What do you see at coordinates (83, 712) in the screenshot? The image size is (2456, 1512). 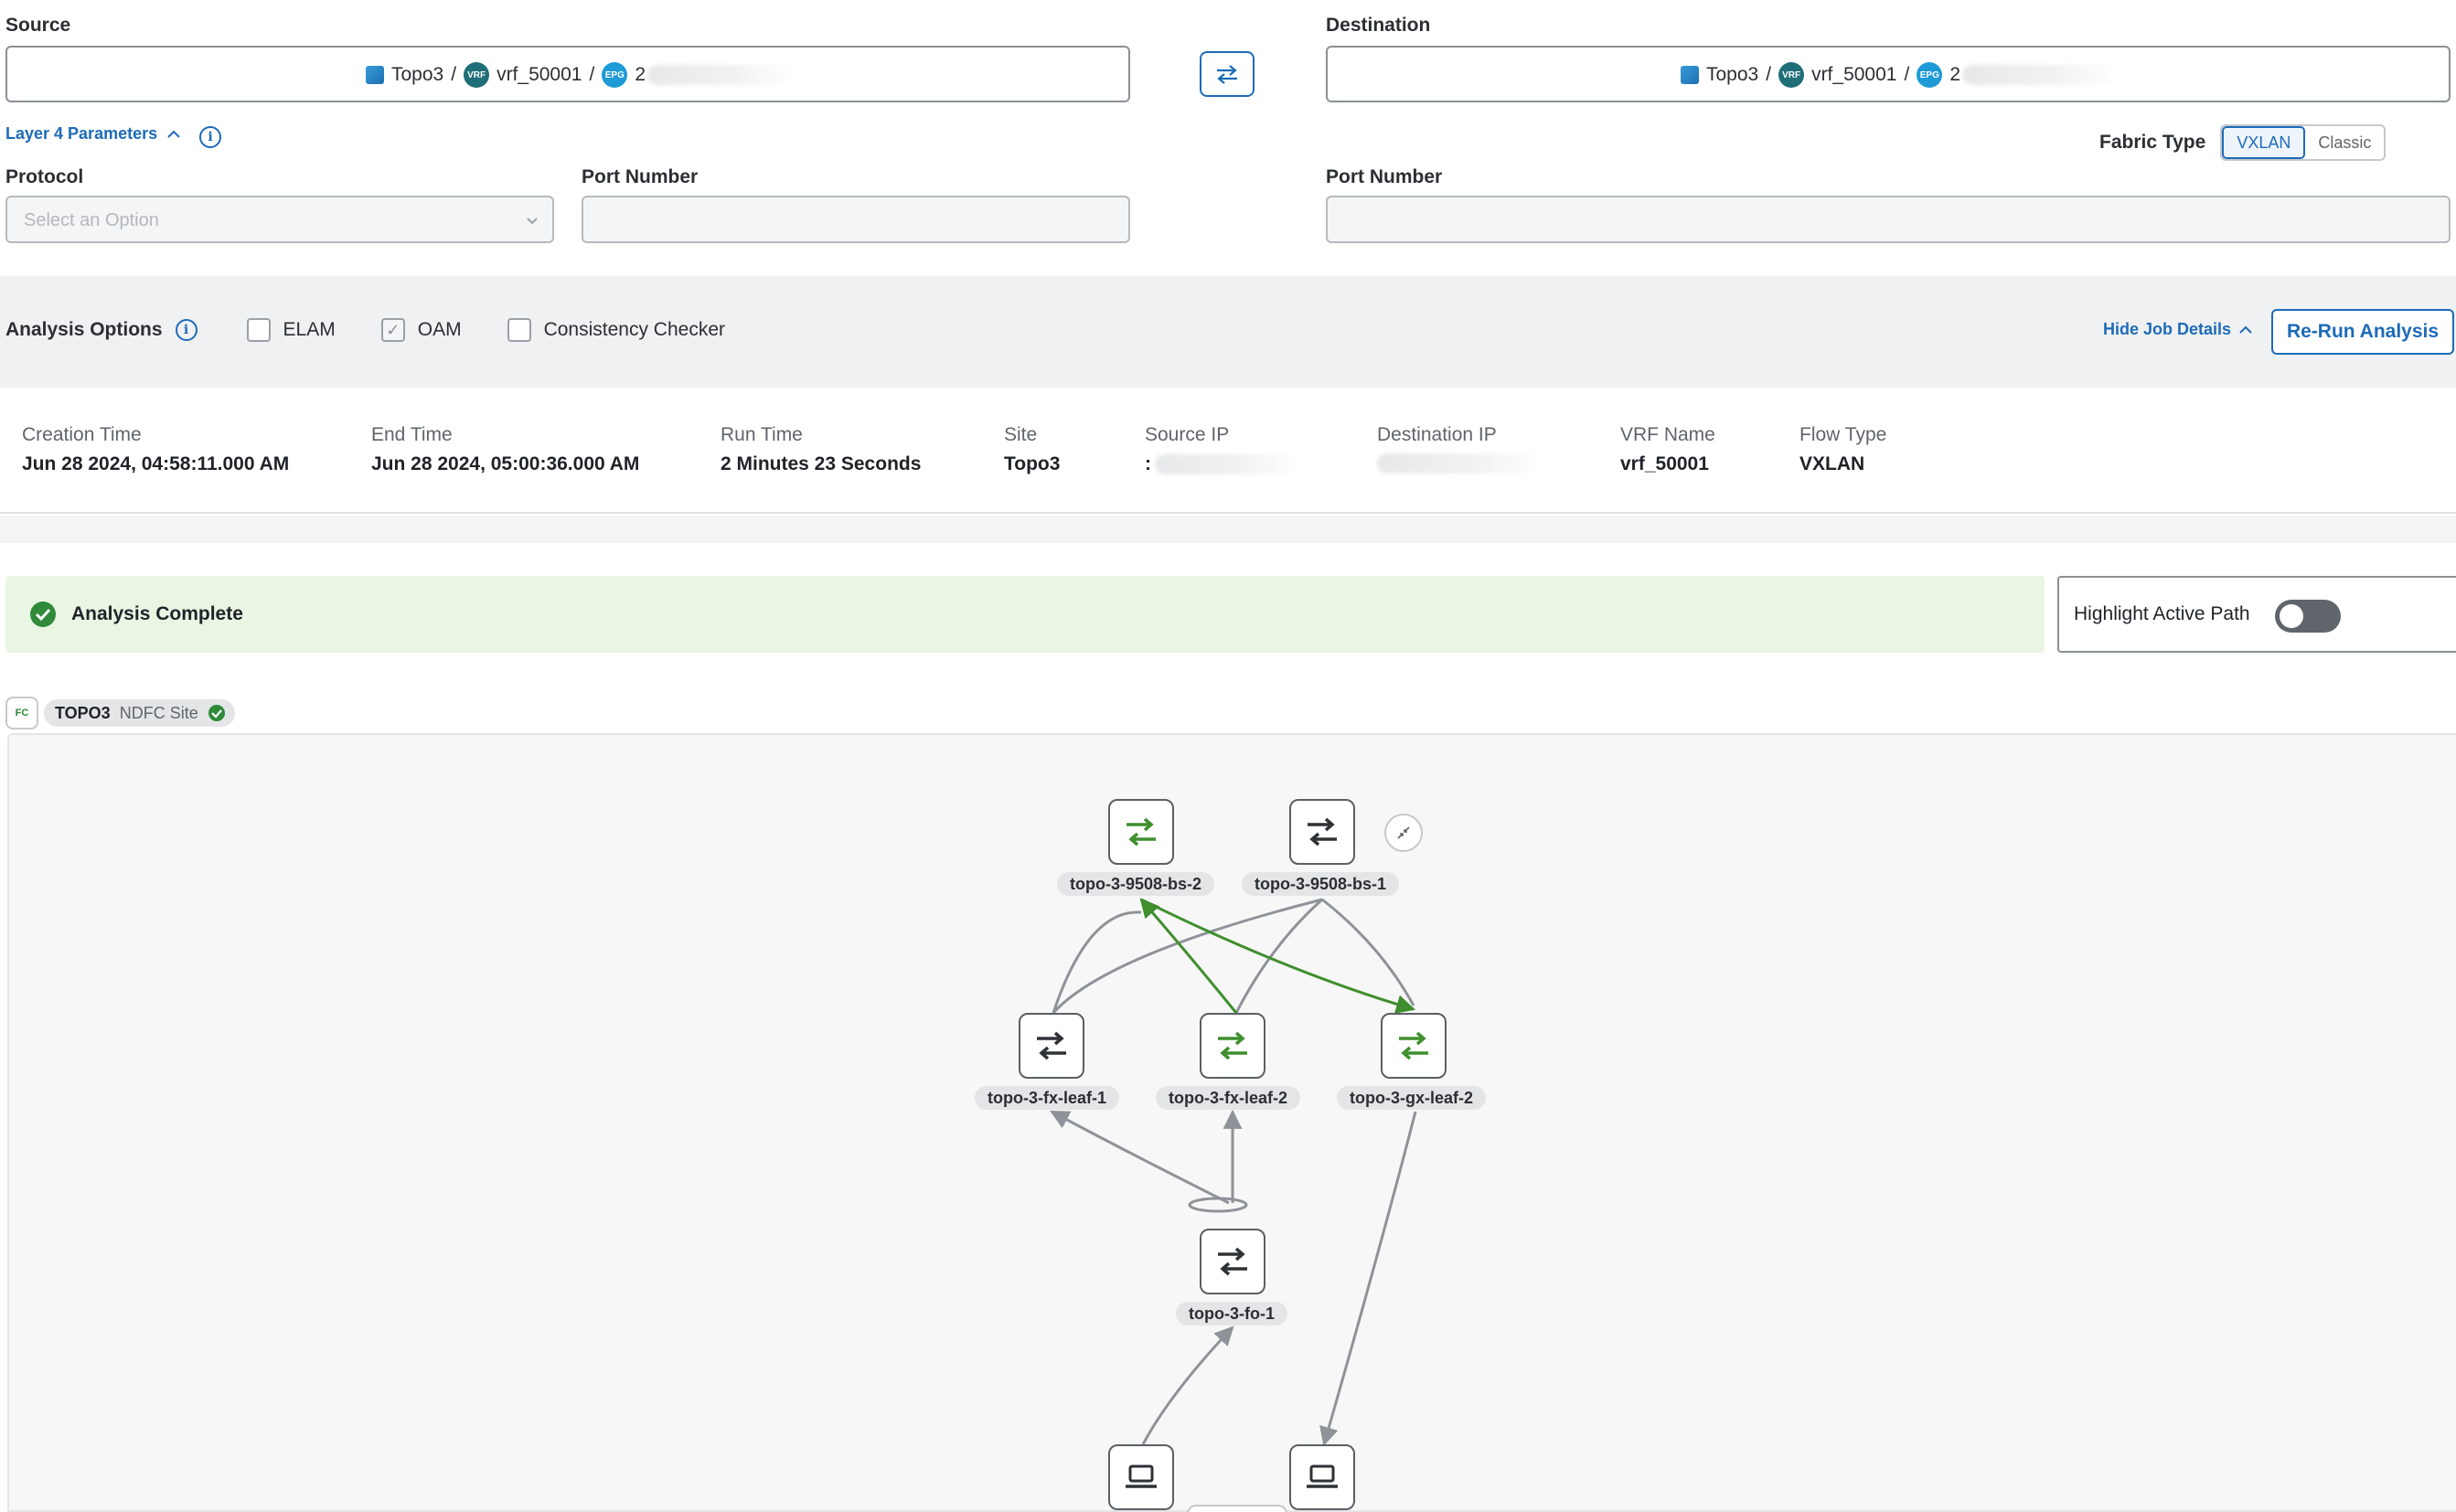 I see `site-name: TOPO3` at bounding box center [83, 712].